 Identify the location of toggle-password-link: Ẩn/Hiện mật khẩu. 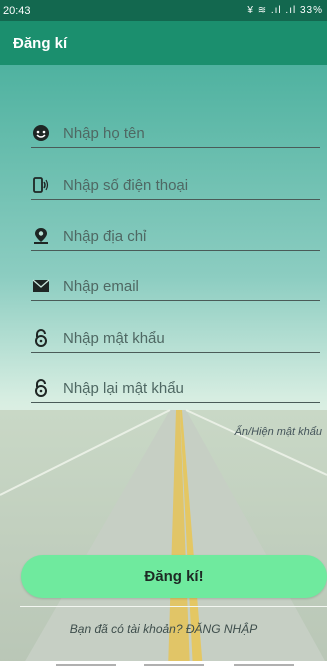
(278, 432).